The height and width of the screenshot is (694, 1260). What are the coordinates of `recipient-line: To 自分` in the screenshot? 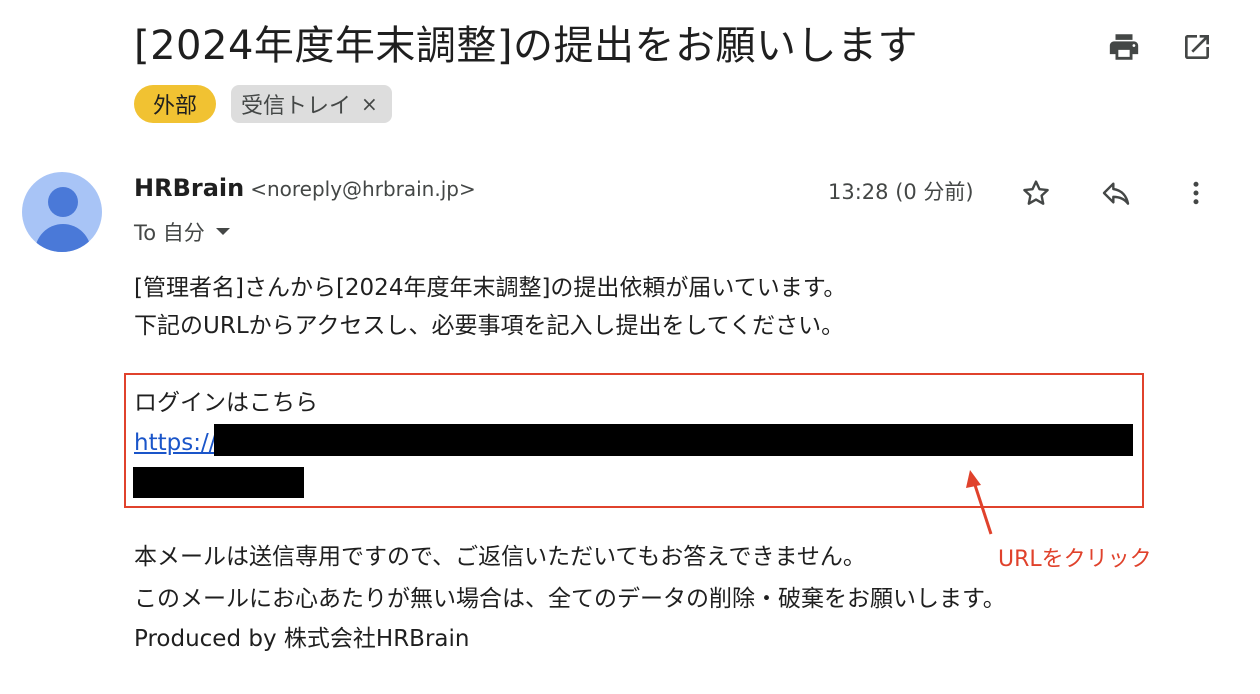 It's located at (182, 232).